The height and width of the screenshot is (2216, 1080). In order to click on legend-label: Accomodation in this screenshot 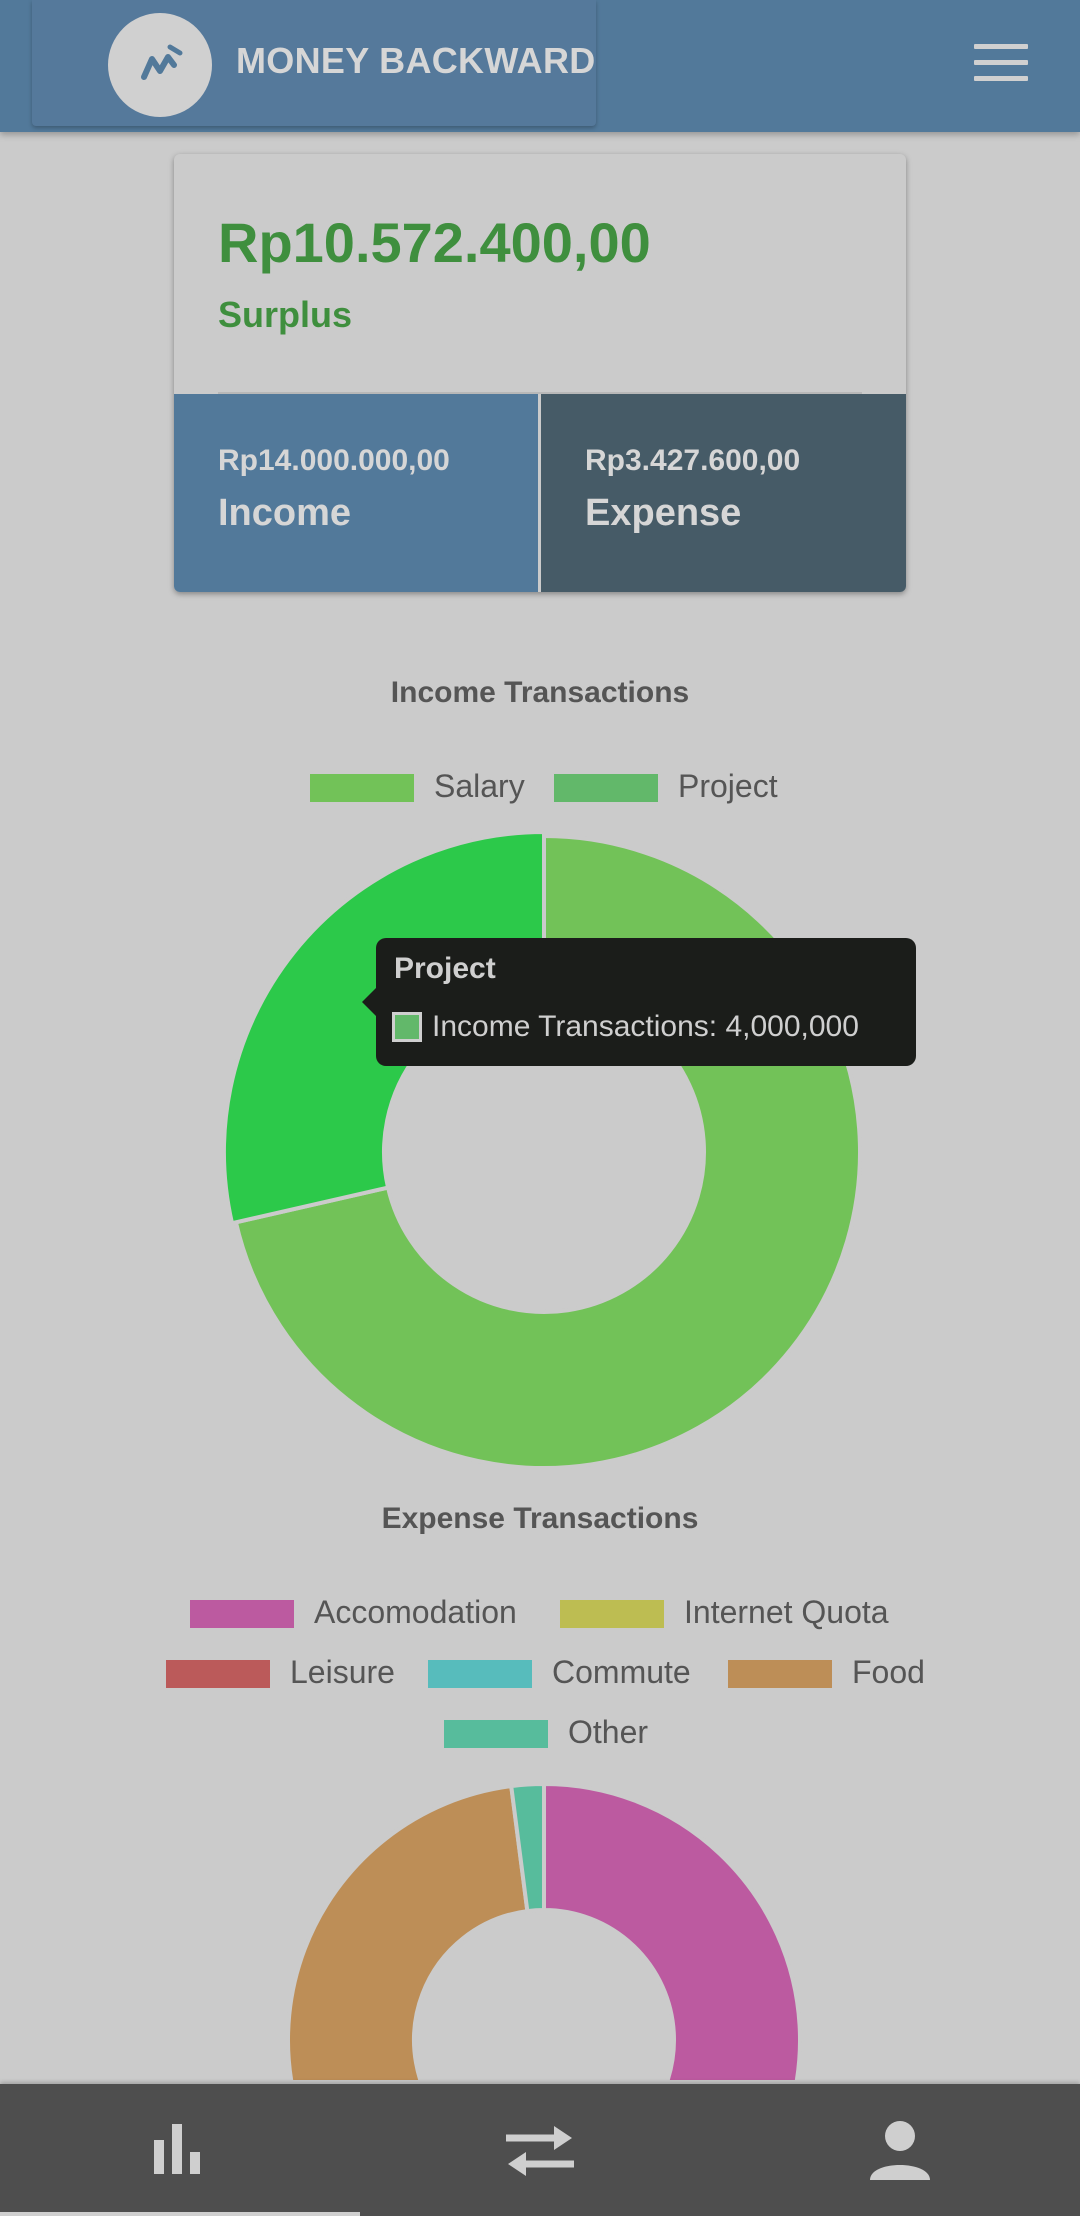, I will do `click(415, 1612)`.